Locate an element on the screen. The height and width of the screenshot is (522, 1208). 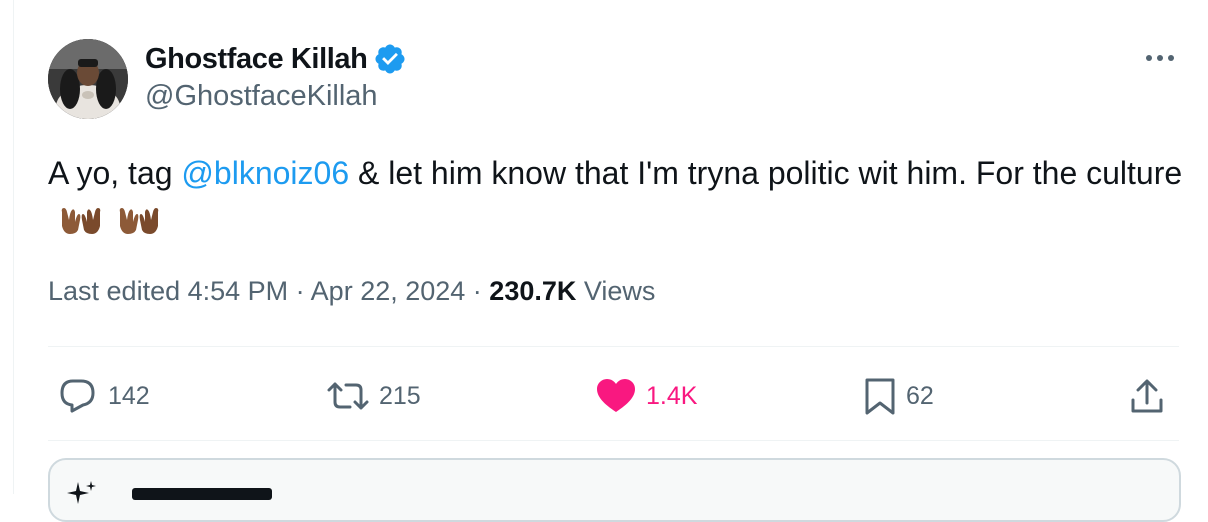
repost-count: 215 is located at coordinates (400, 395).